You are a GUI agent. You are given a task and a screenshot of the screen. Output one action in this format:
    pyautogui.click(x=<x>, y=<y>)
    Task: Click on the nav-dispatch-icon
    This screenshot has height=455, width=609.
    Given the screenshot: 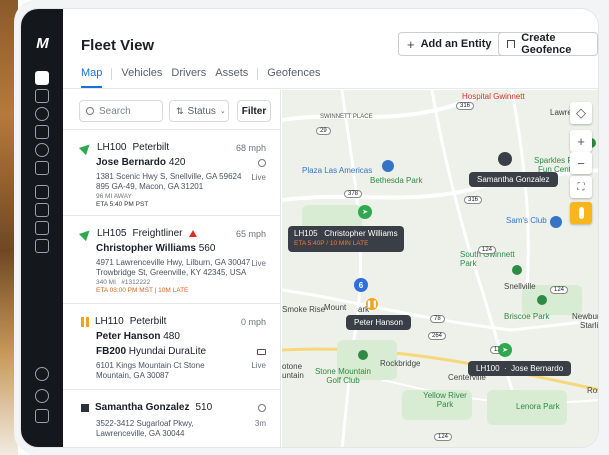 What is the action you would take?
    pyautogui.click(x=42, y=192)
    